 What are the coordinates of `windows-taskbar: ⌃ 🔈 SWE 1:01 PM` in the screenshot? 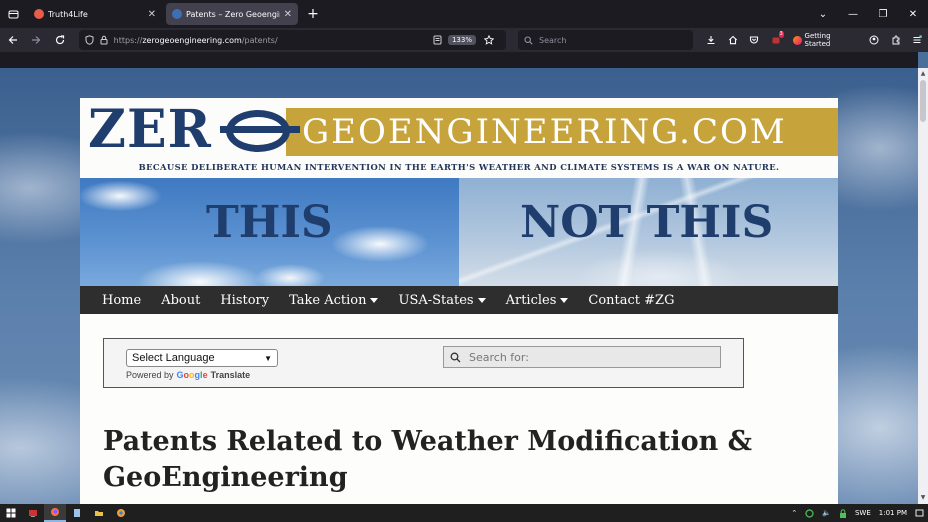 It's located at (464, 513).